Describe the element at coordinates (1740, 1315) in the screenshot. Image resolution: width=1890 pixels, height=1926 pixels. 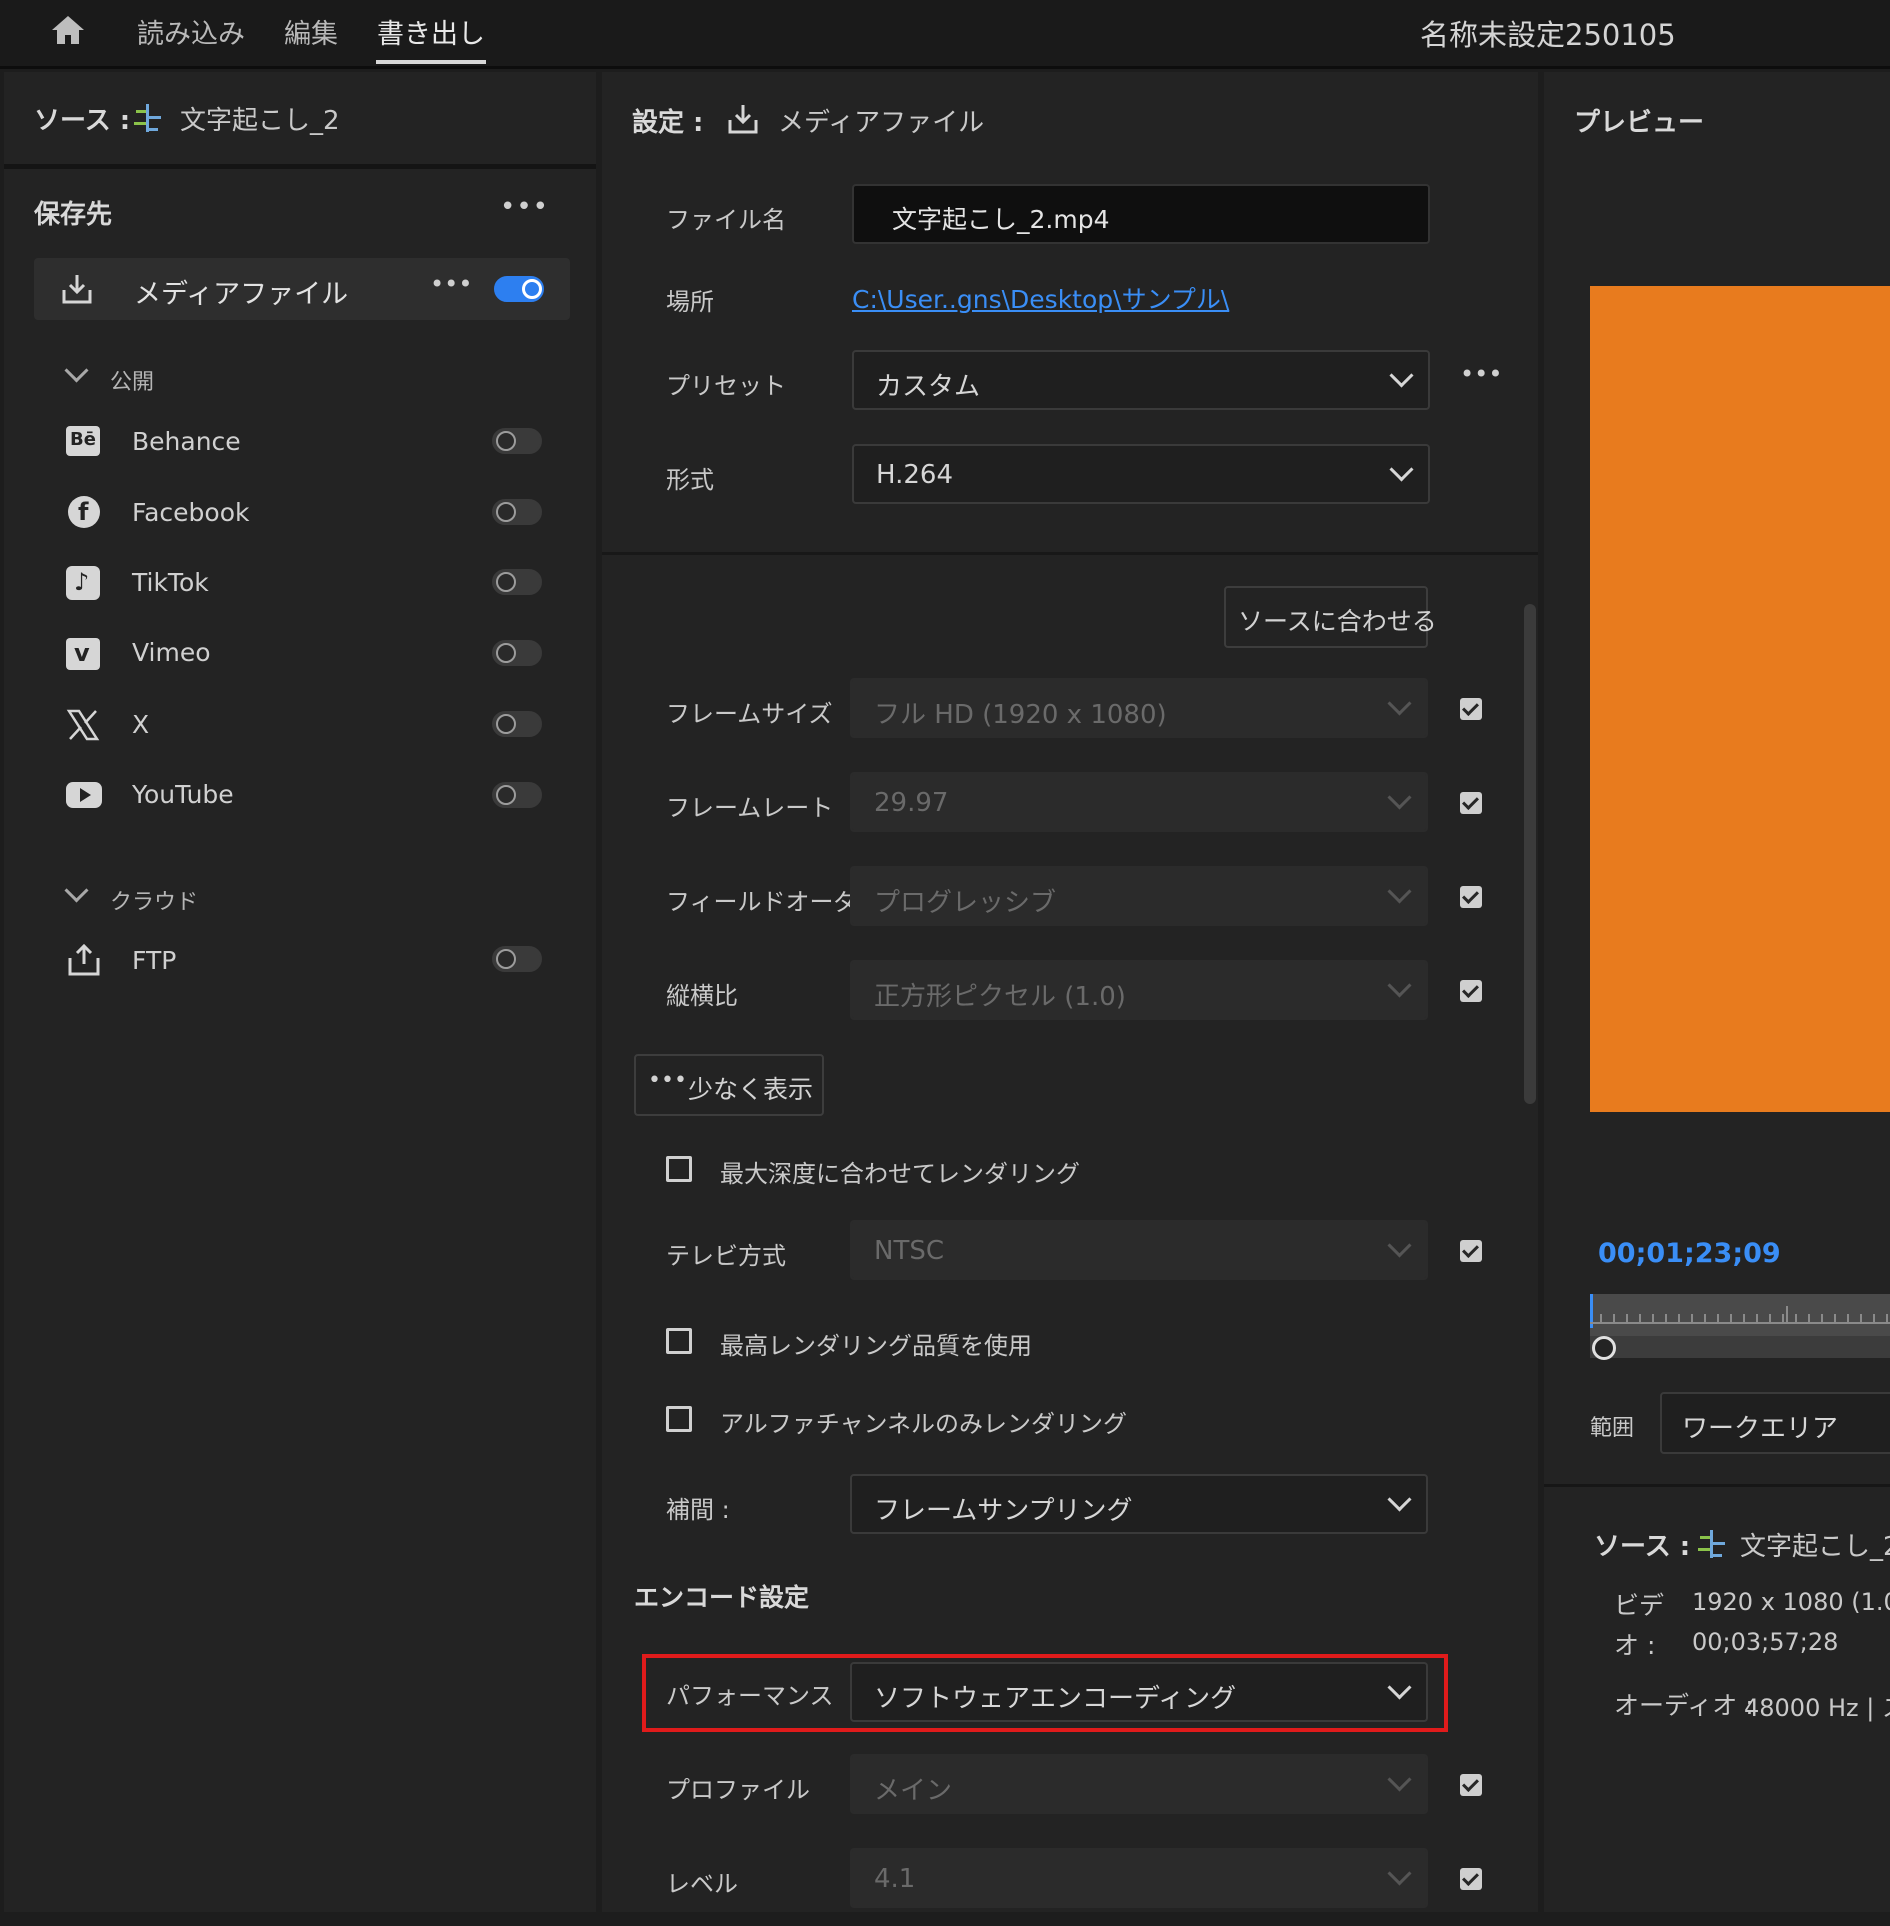
I see `timeline-ruler` at that location.